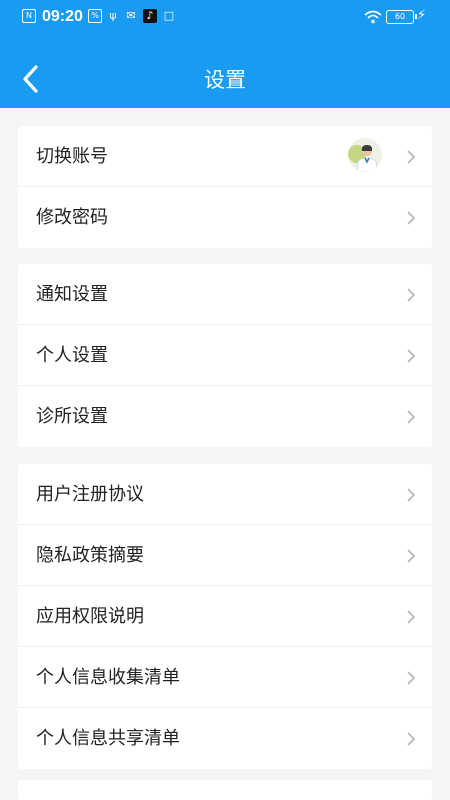  What do you see at coordinates (422, 15) in the screenshot?
I see `charging-icon: ⚡` at bounding box center [422, 15].